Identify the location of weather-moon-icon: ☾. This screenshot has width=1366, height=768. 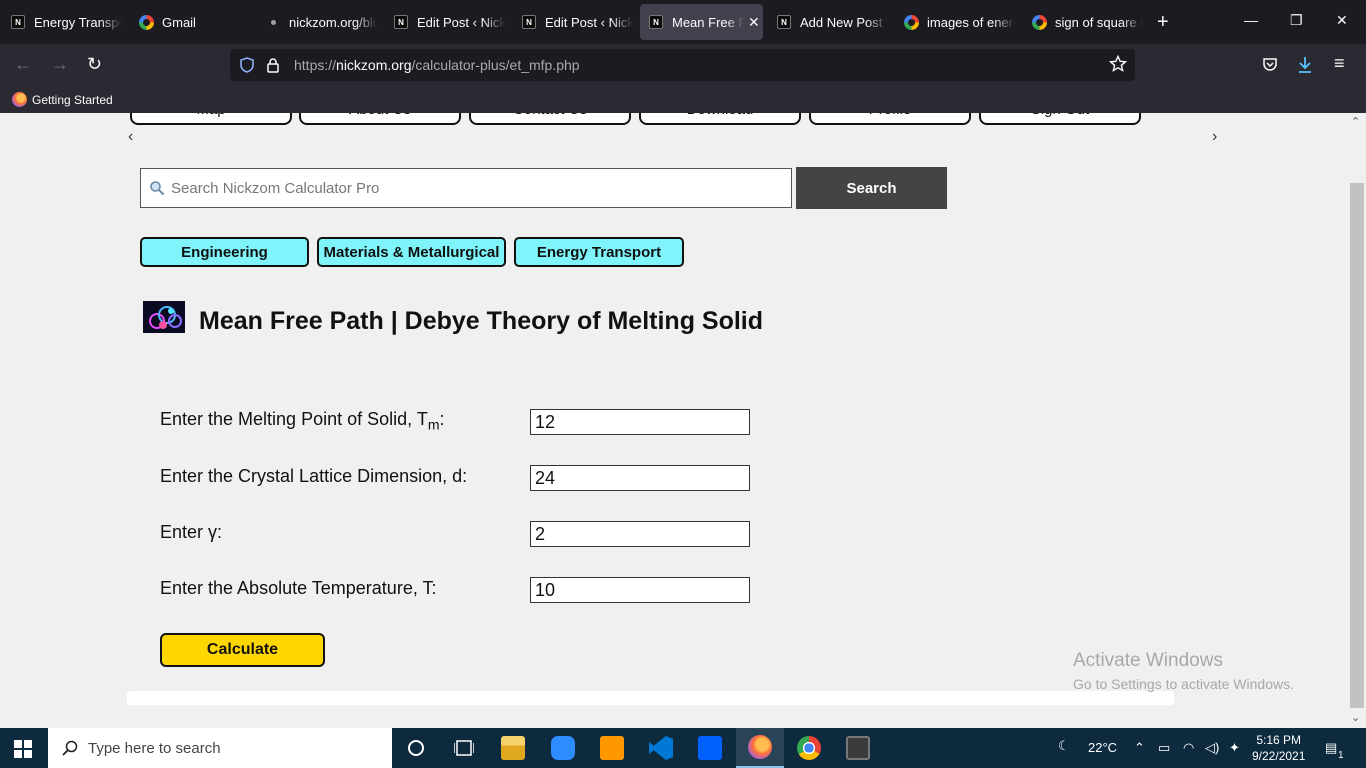
(1064, 746).